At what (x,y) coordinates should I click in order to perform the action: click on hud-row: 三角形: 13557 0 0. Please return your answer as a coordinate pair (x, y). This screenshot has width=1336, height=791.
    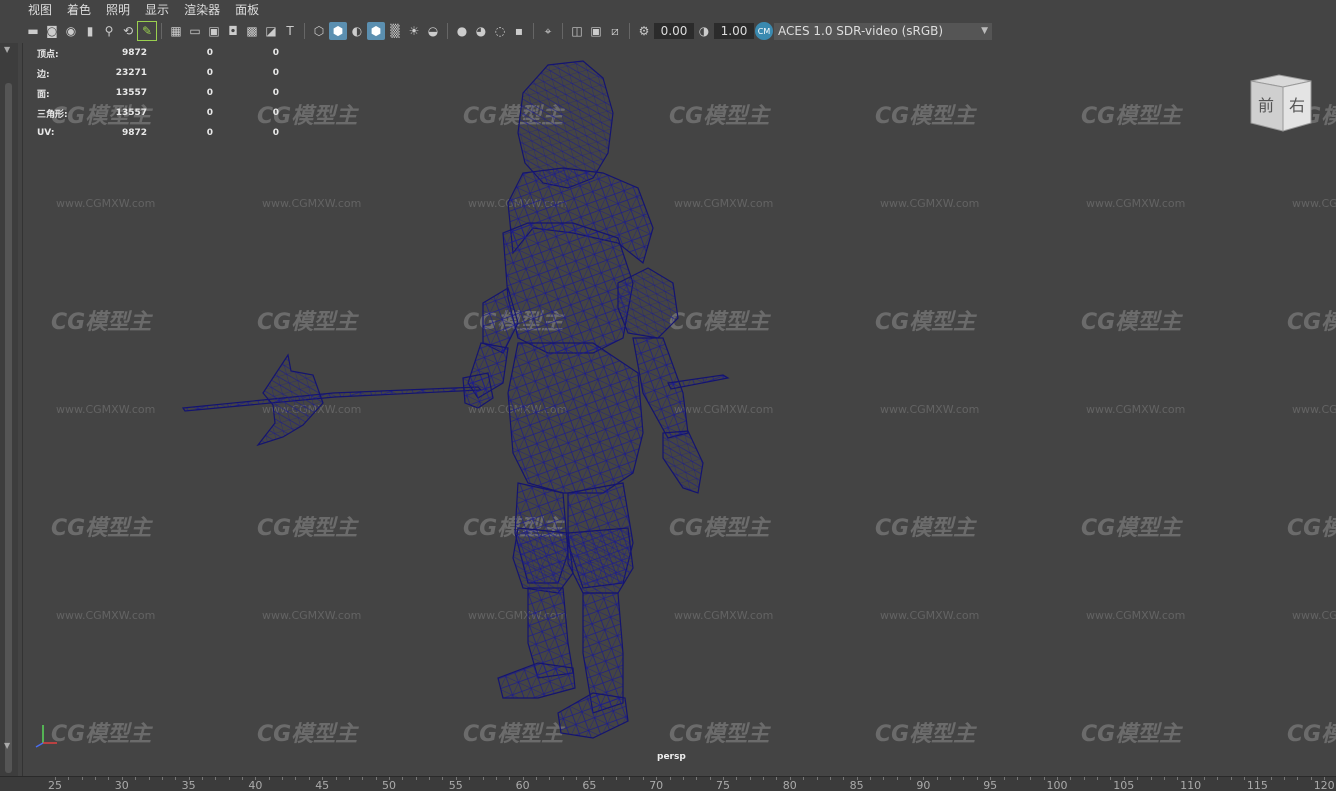
    Looking at the image, I should click on (158, 113).